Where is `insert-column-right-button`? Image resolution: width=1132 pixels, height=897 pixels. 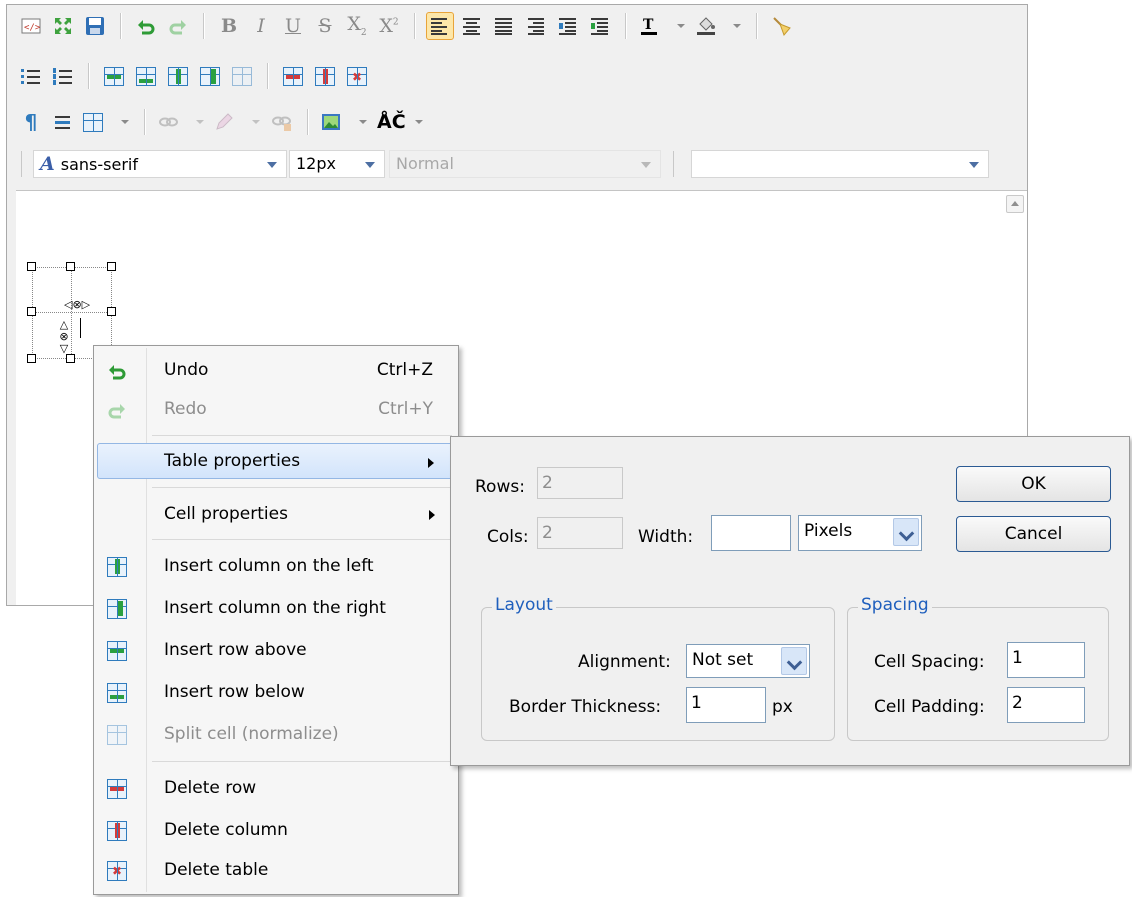
insert-column-right-button is located at coordinates (210, 76).